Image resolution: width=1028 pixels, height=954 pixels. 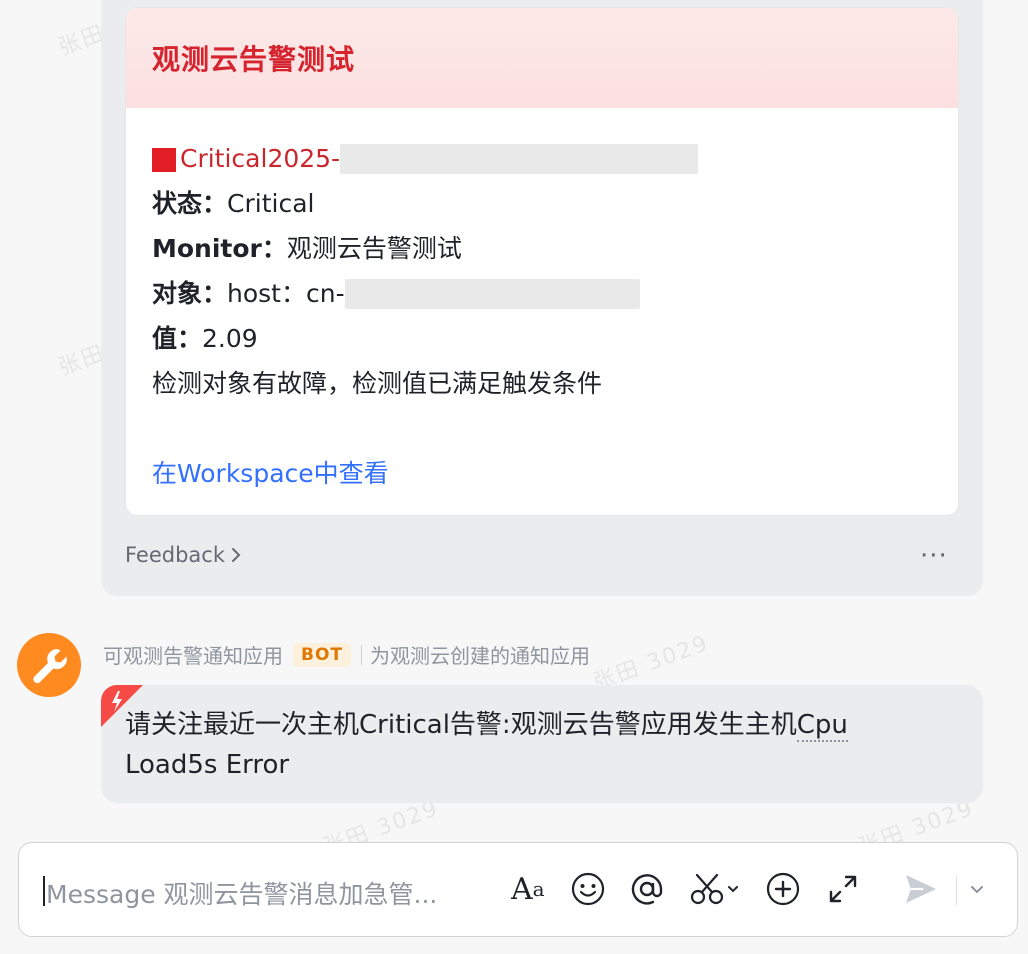 I want to click on view-in-workspace-link: 在Workspace中查看, so click(x=270, y=473).